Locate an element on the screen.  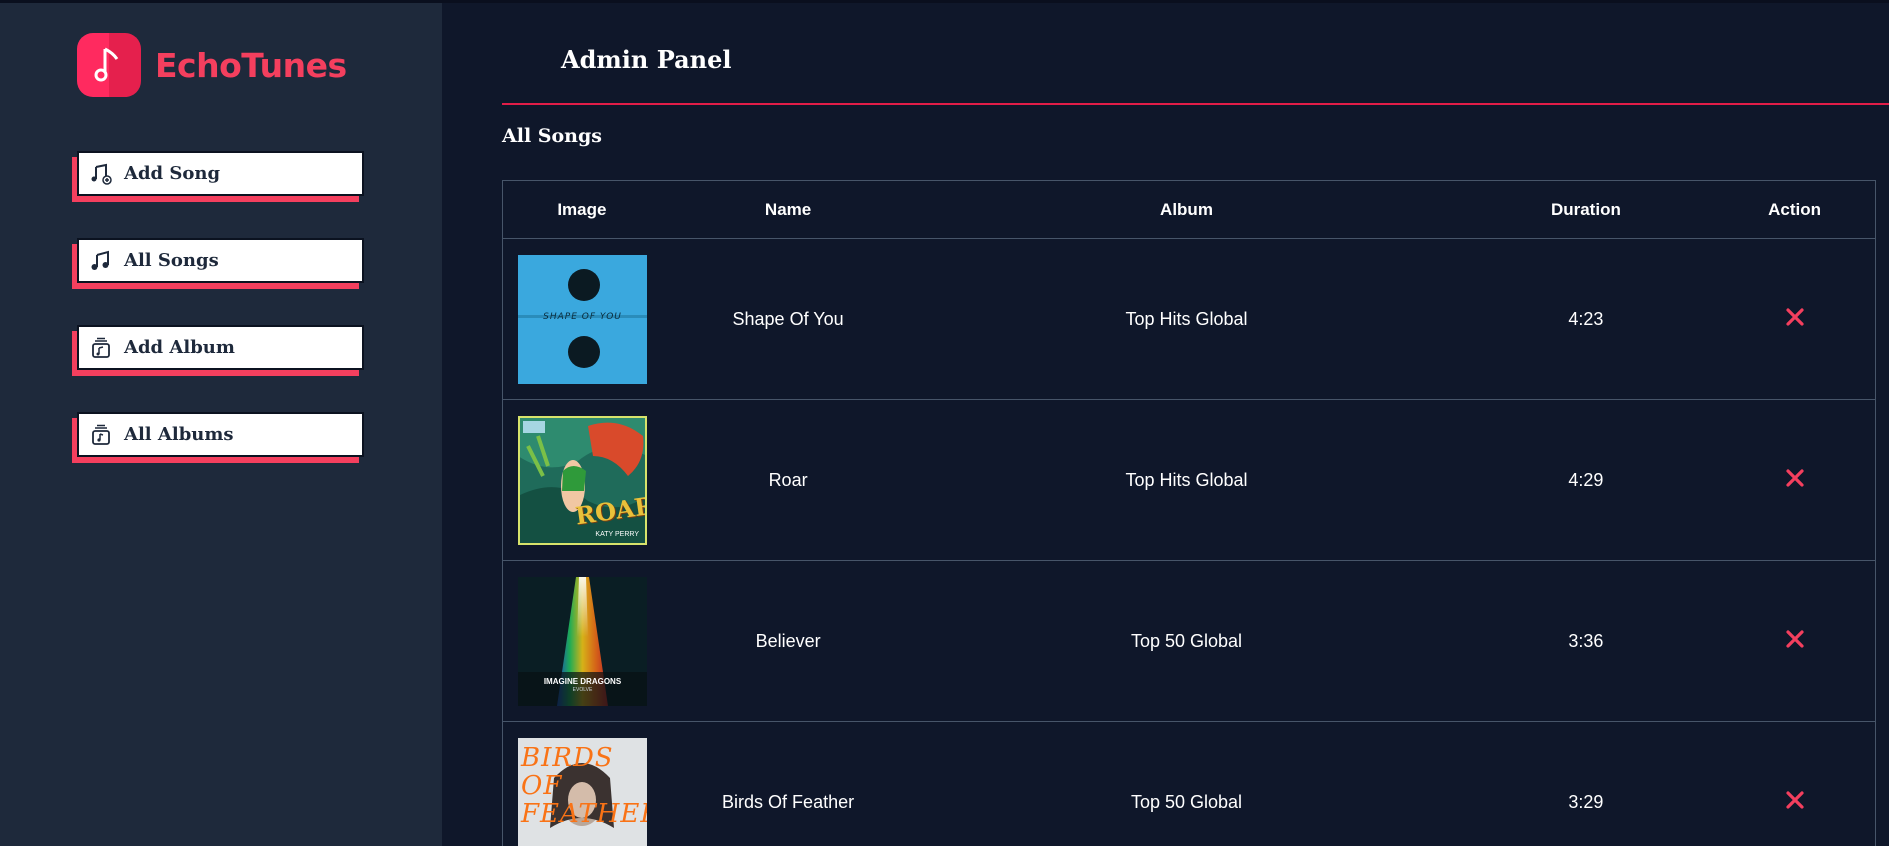
column-header-duration: Duration is located at coordinates (1585, 209).